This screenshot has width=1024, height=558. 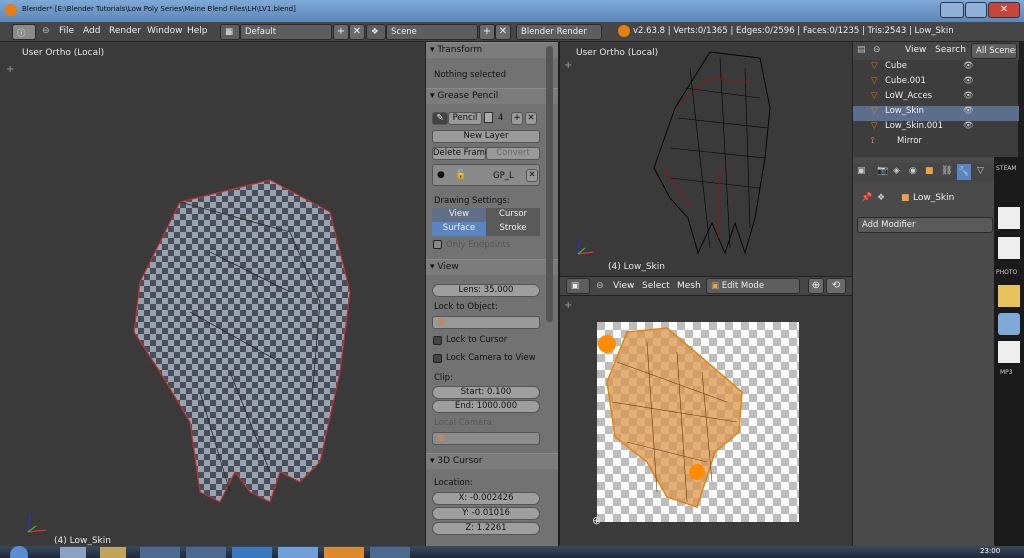 What do you see at coordinates (980, 171) in the screenshot?
I see `data-tab-icon: ▽` at bounding box center [980, 171].